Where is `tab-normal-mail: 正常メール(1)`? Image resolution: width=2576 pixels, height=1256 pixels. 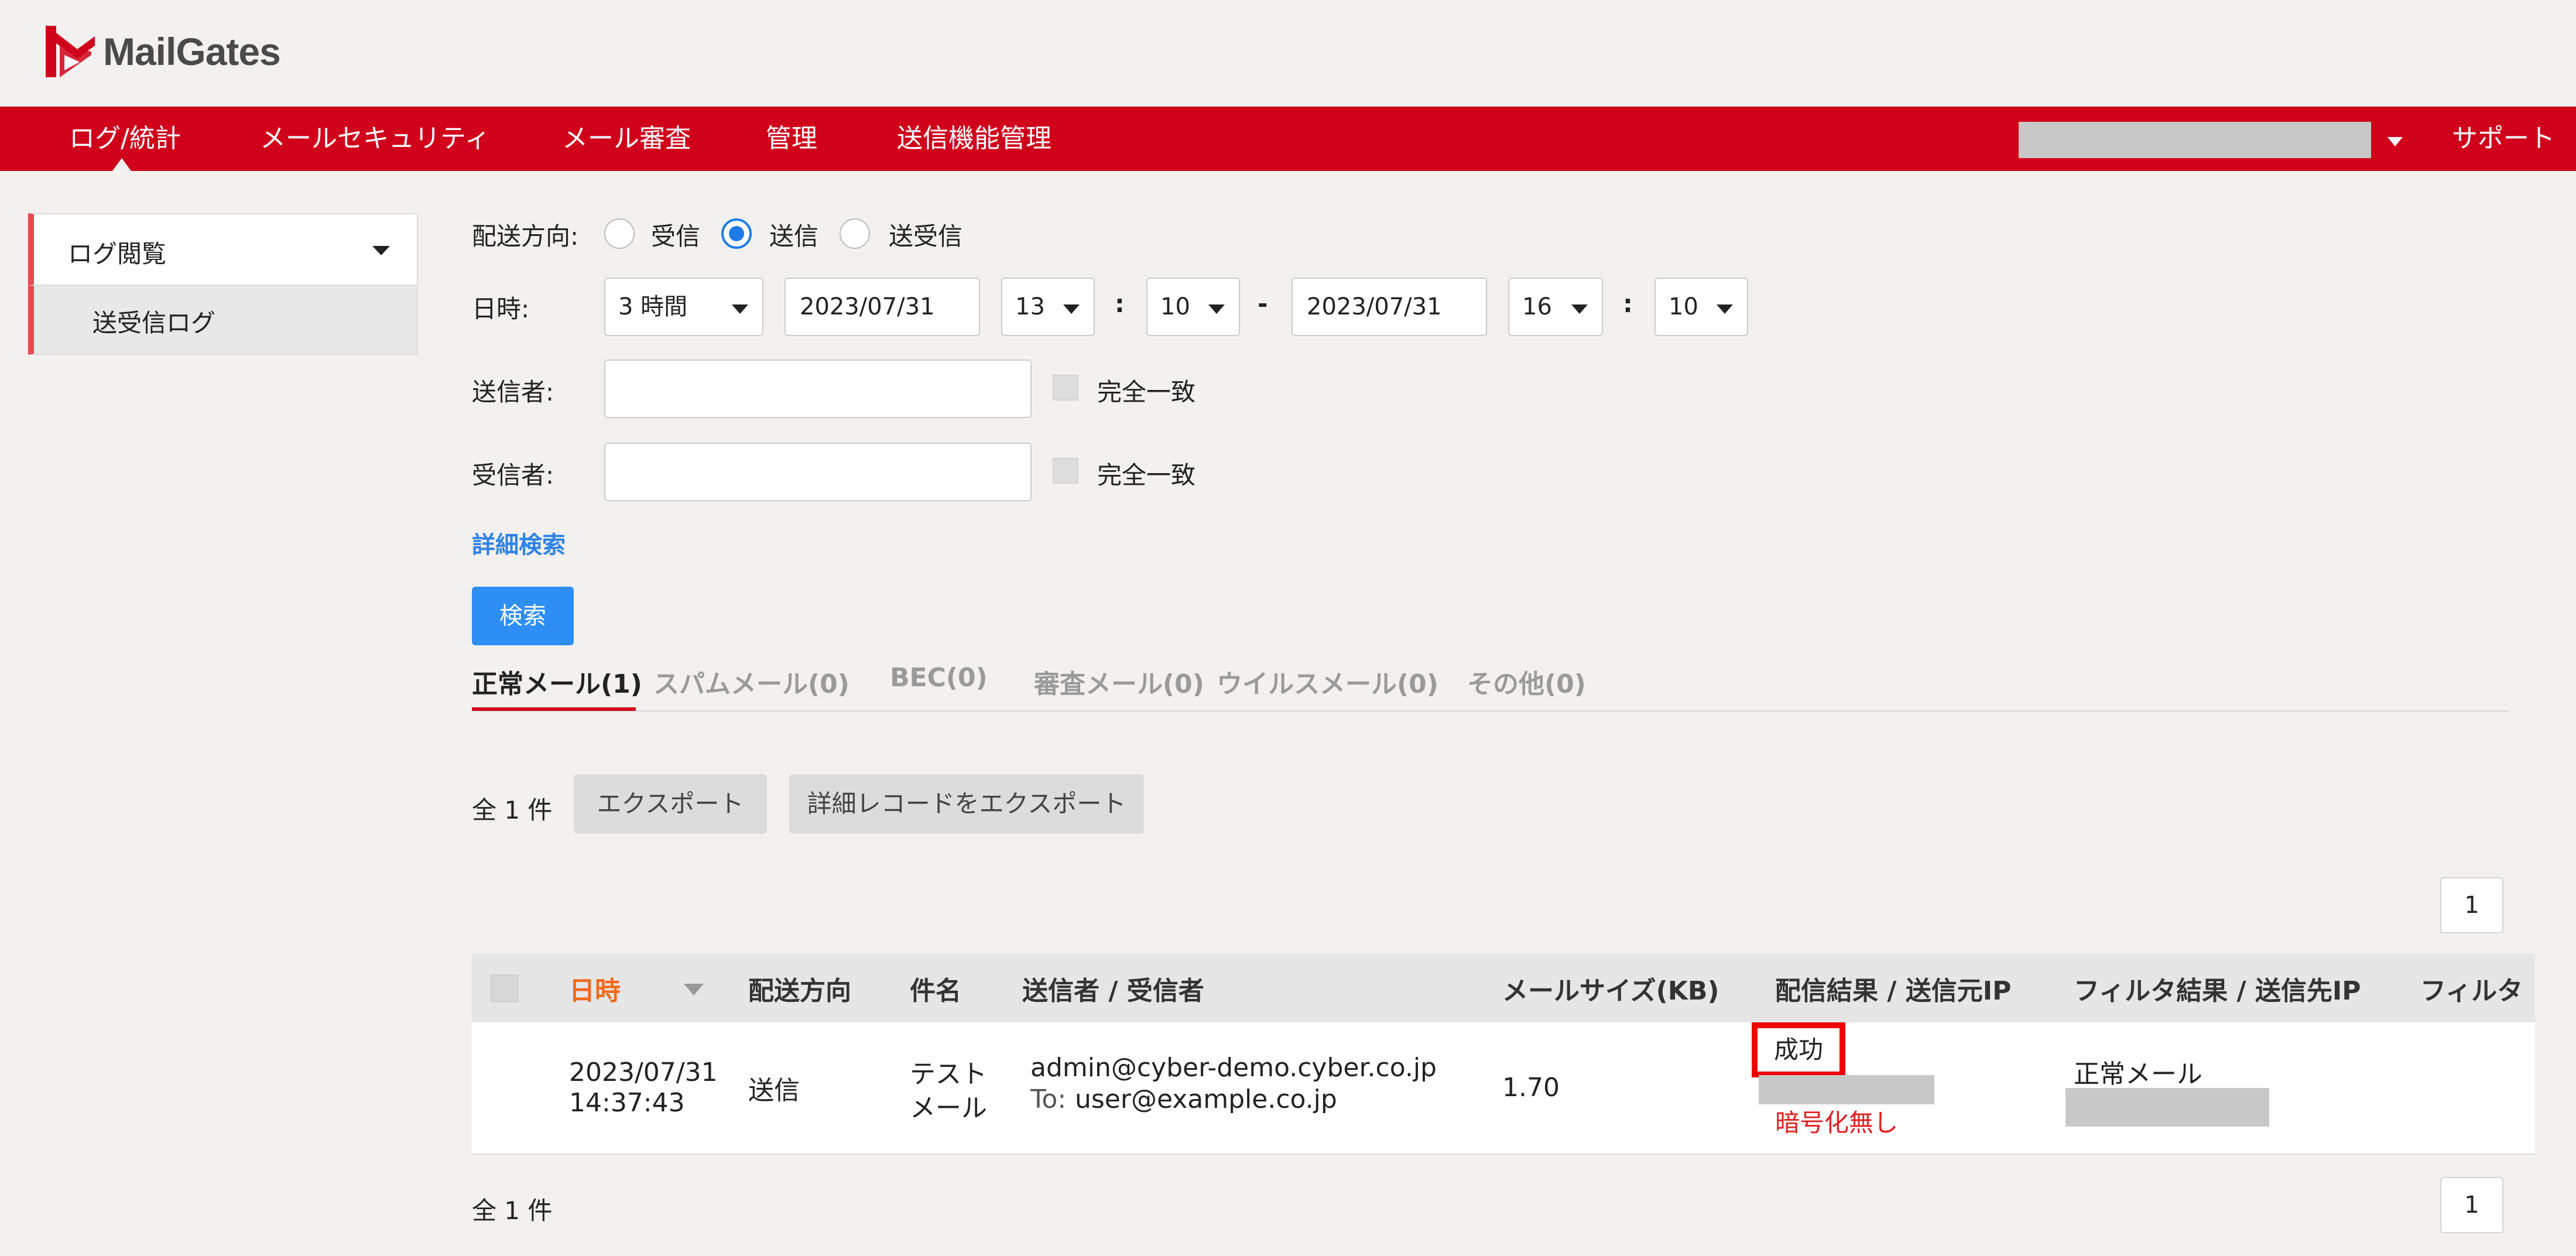 tab-normal-mail: 正常メール(1) is located at coordinates (557, 681).